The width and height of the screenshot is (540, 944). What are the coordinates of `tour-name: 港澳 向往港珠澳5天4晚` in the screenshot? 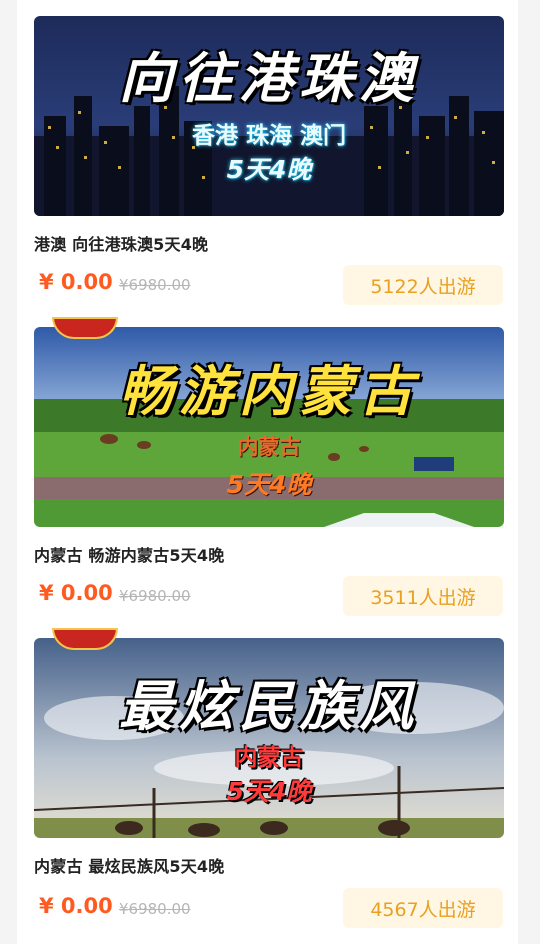 It's located at (121, 243).